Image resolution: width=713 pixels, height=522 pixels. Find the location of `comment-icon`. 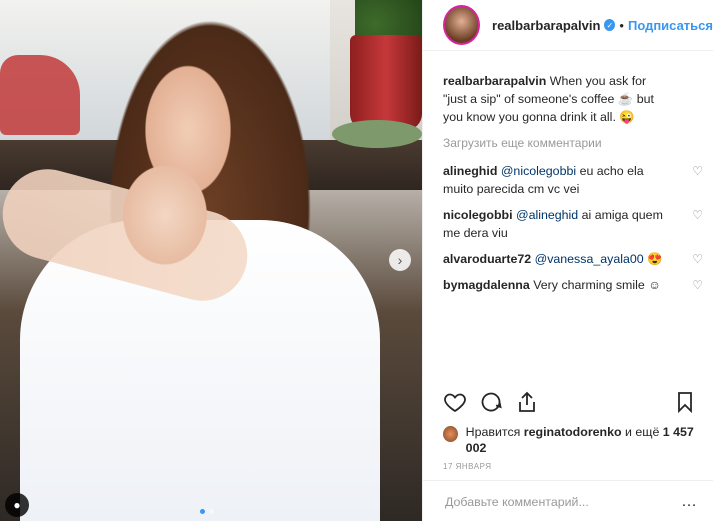

comment-icon is located at coordinates (491, 402).